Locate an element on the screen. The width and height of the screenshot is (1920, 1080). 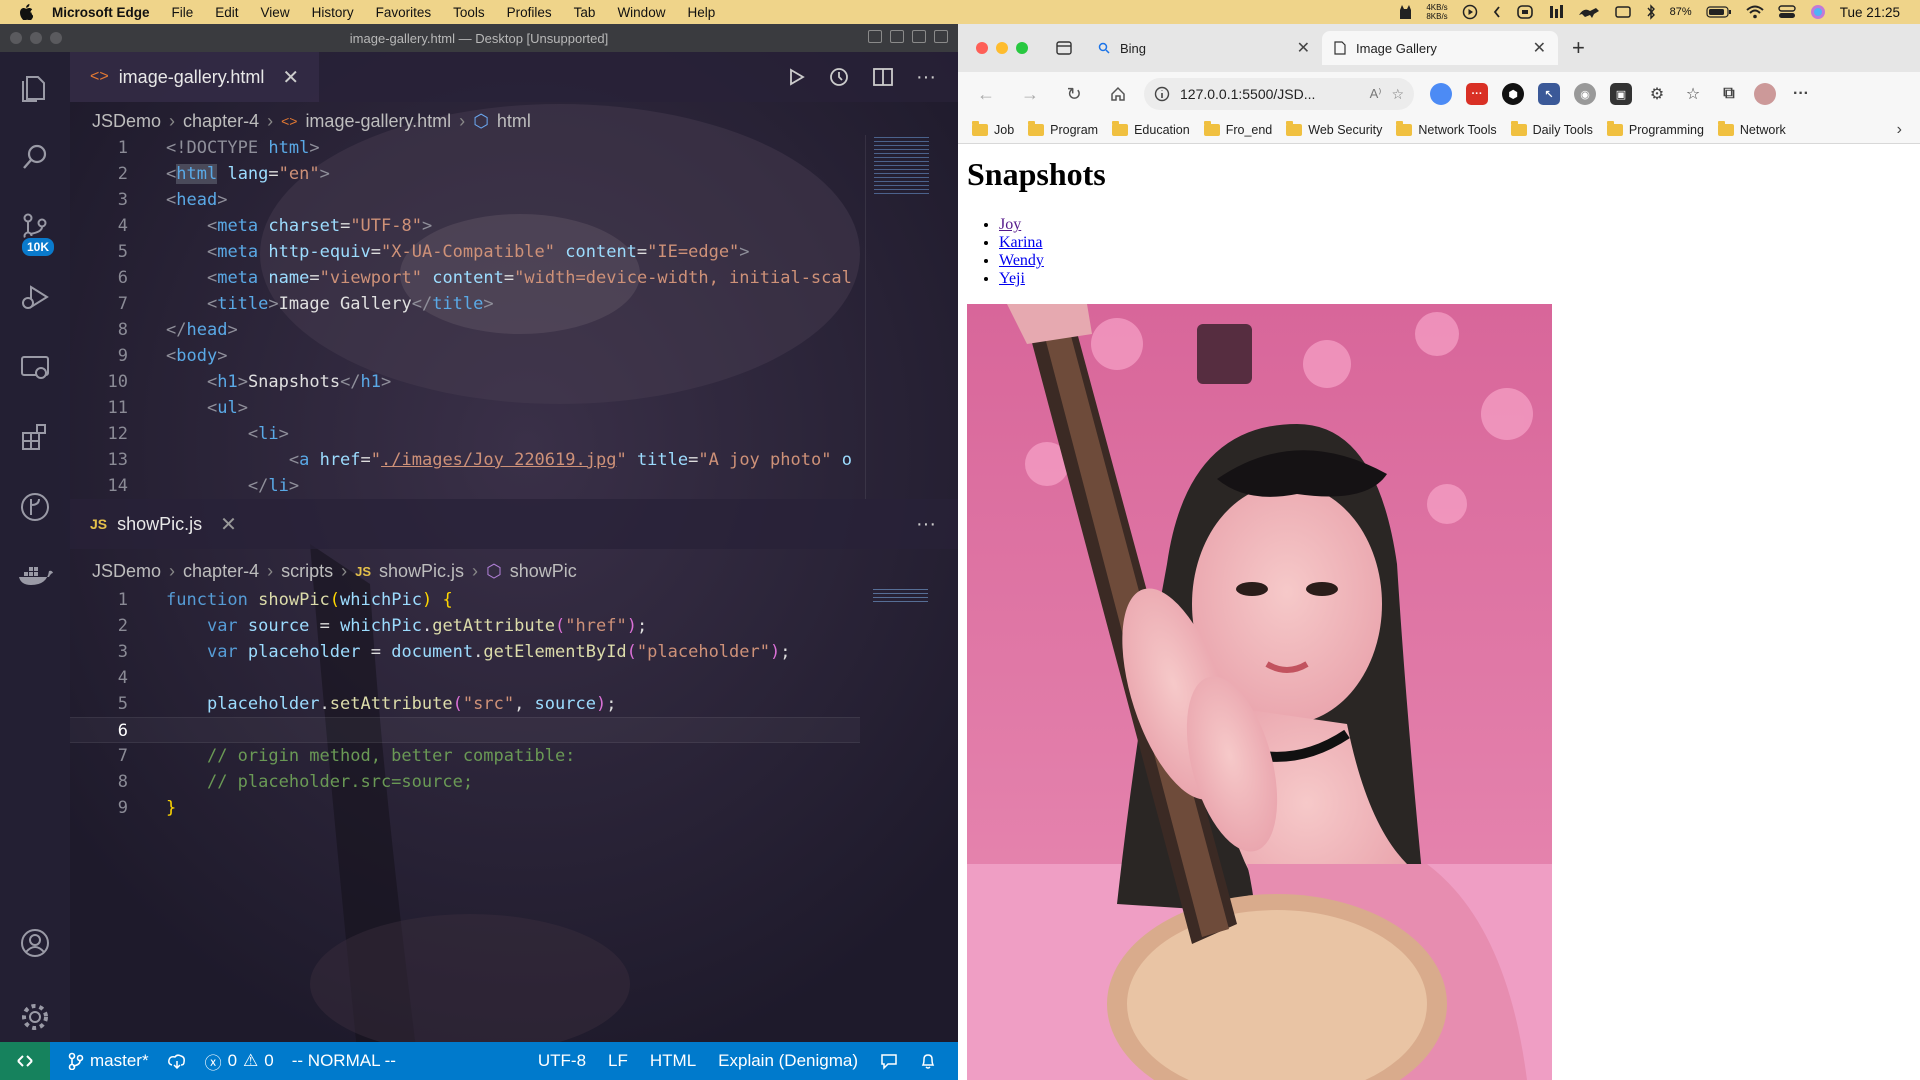
home-icon is located at coordinates (1118, 94).